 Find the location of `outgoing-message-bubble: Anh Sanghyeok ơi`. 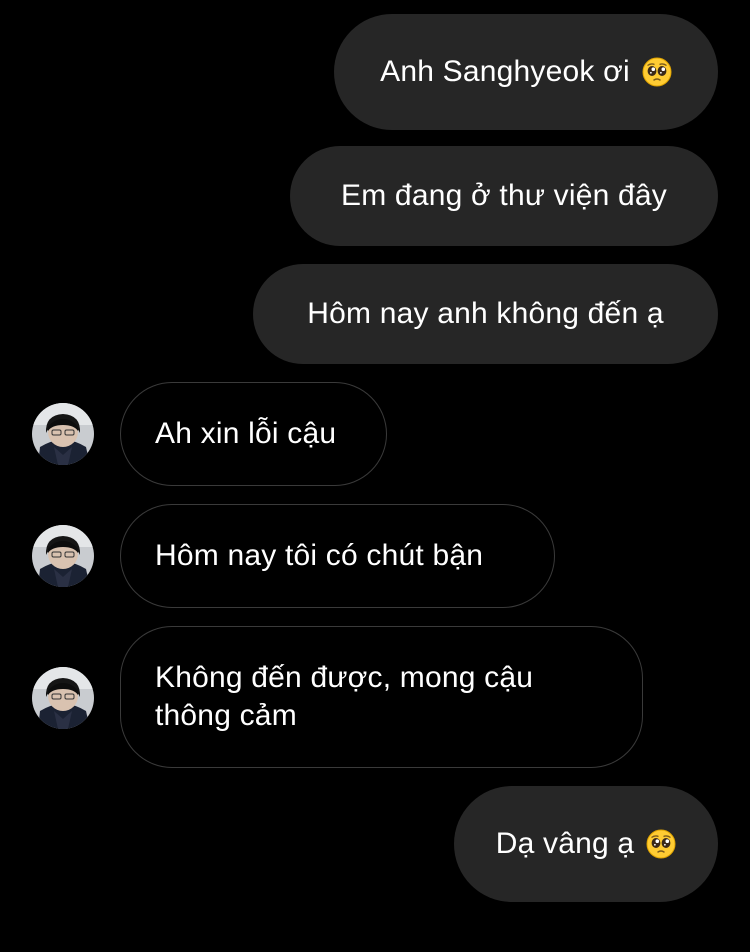

outgoing-message-bubble: Anh Sanghyeok ơi is located at coordinates (526, 72).